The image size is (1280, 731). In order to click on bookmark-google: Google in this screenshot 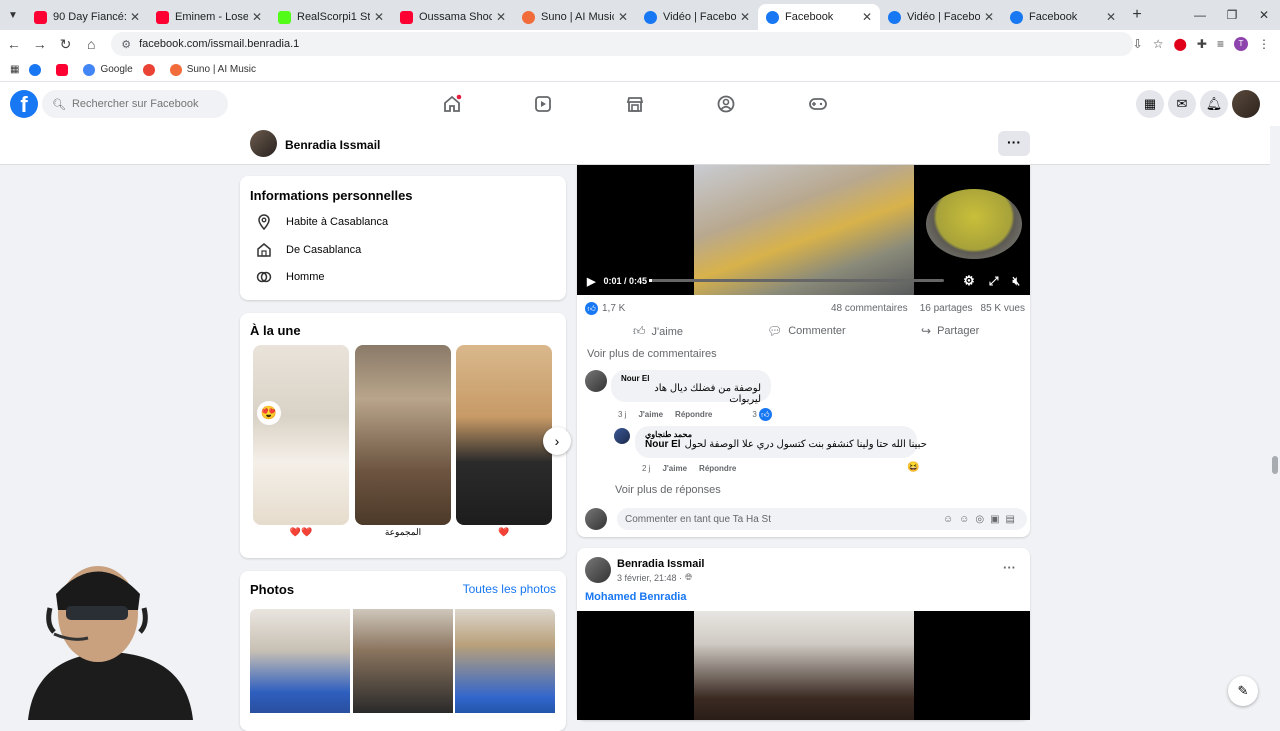, I will do `click(108, 69)`.